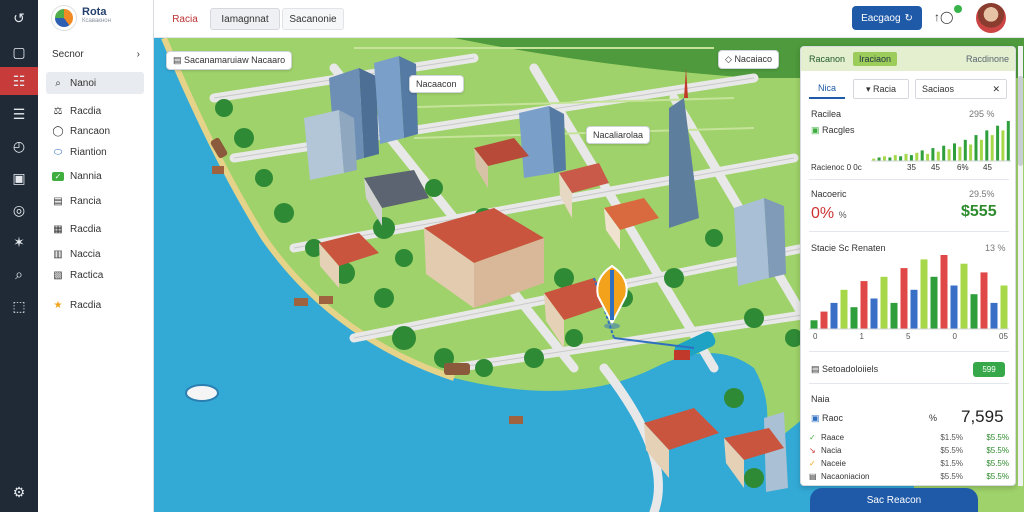  Describe the element at coordinates (1020, 266) in the screenshot. I see `panel-scrollbar` at that location.